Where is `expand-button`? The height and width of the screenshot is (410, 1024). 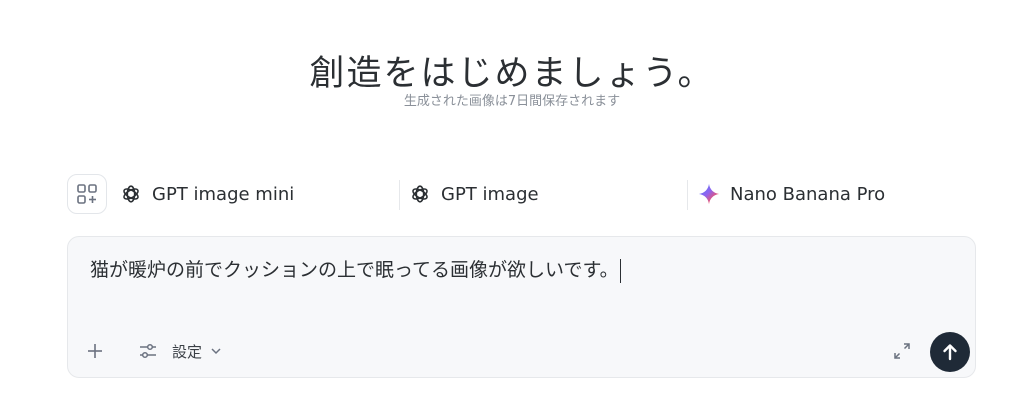 expand-button is located at coordinates (902, 351).